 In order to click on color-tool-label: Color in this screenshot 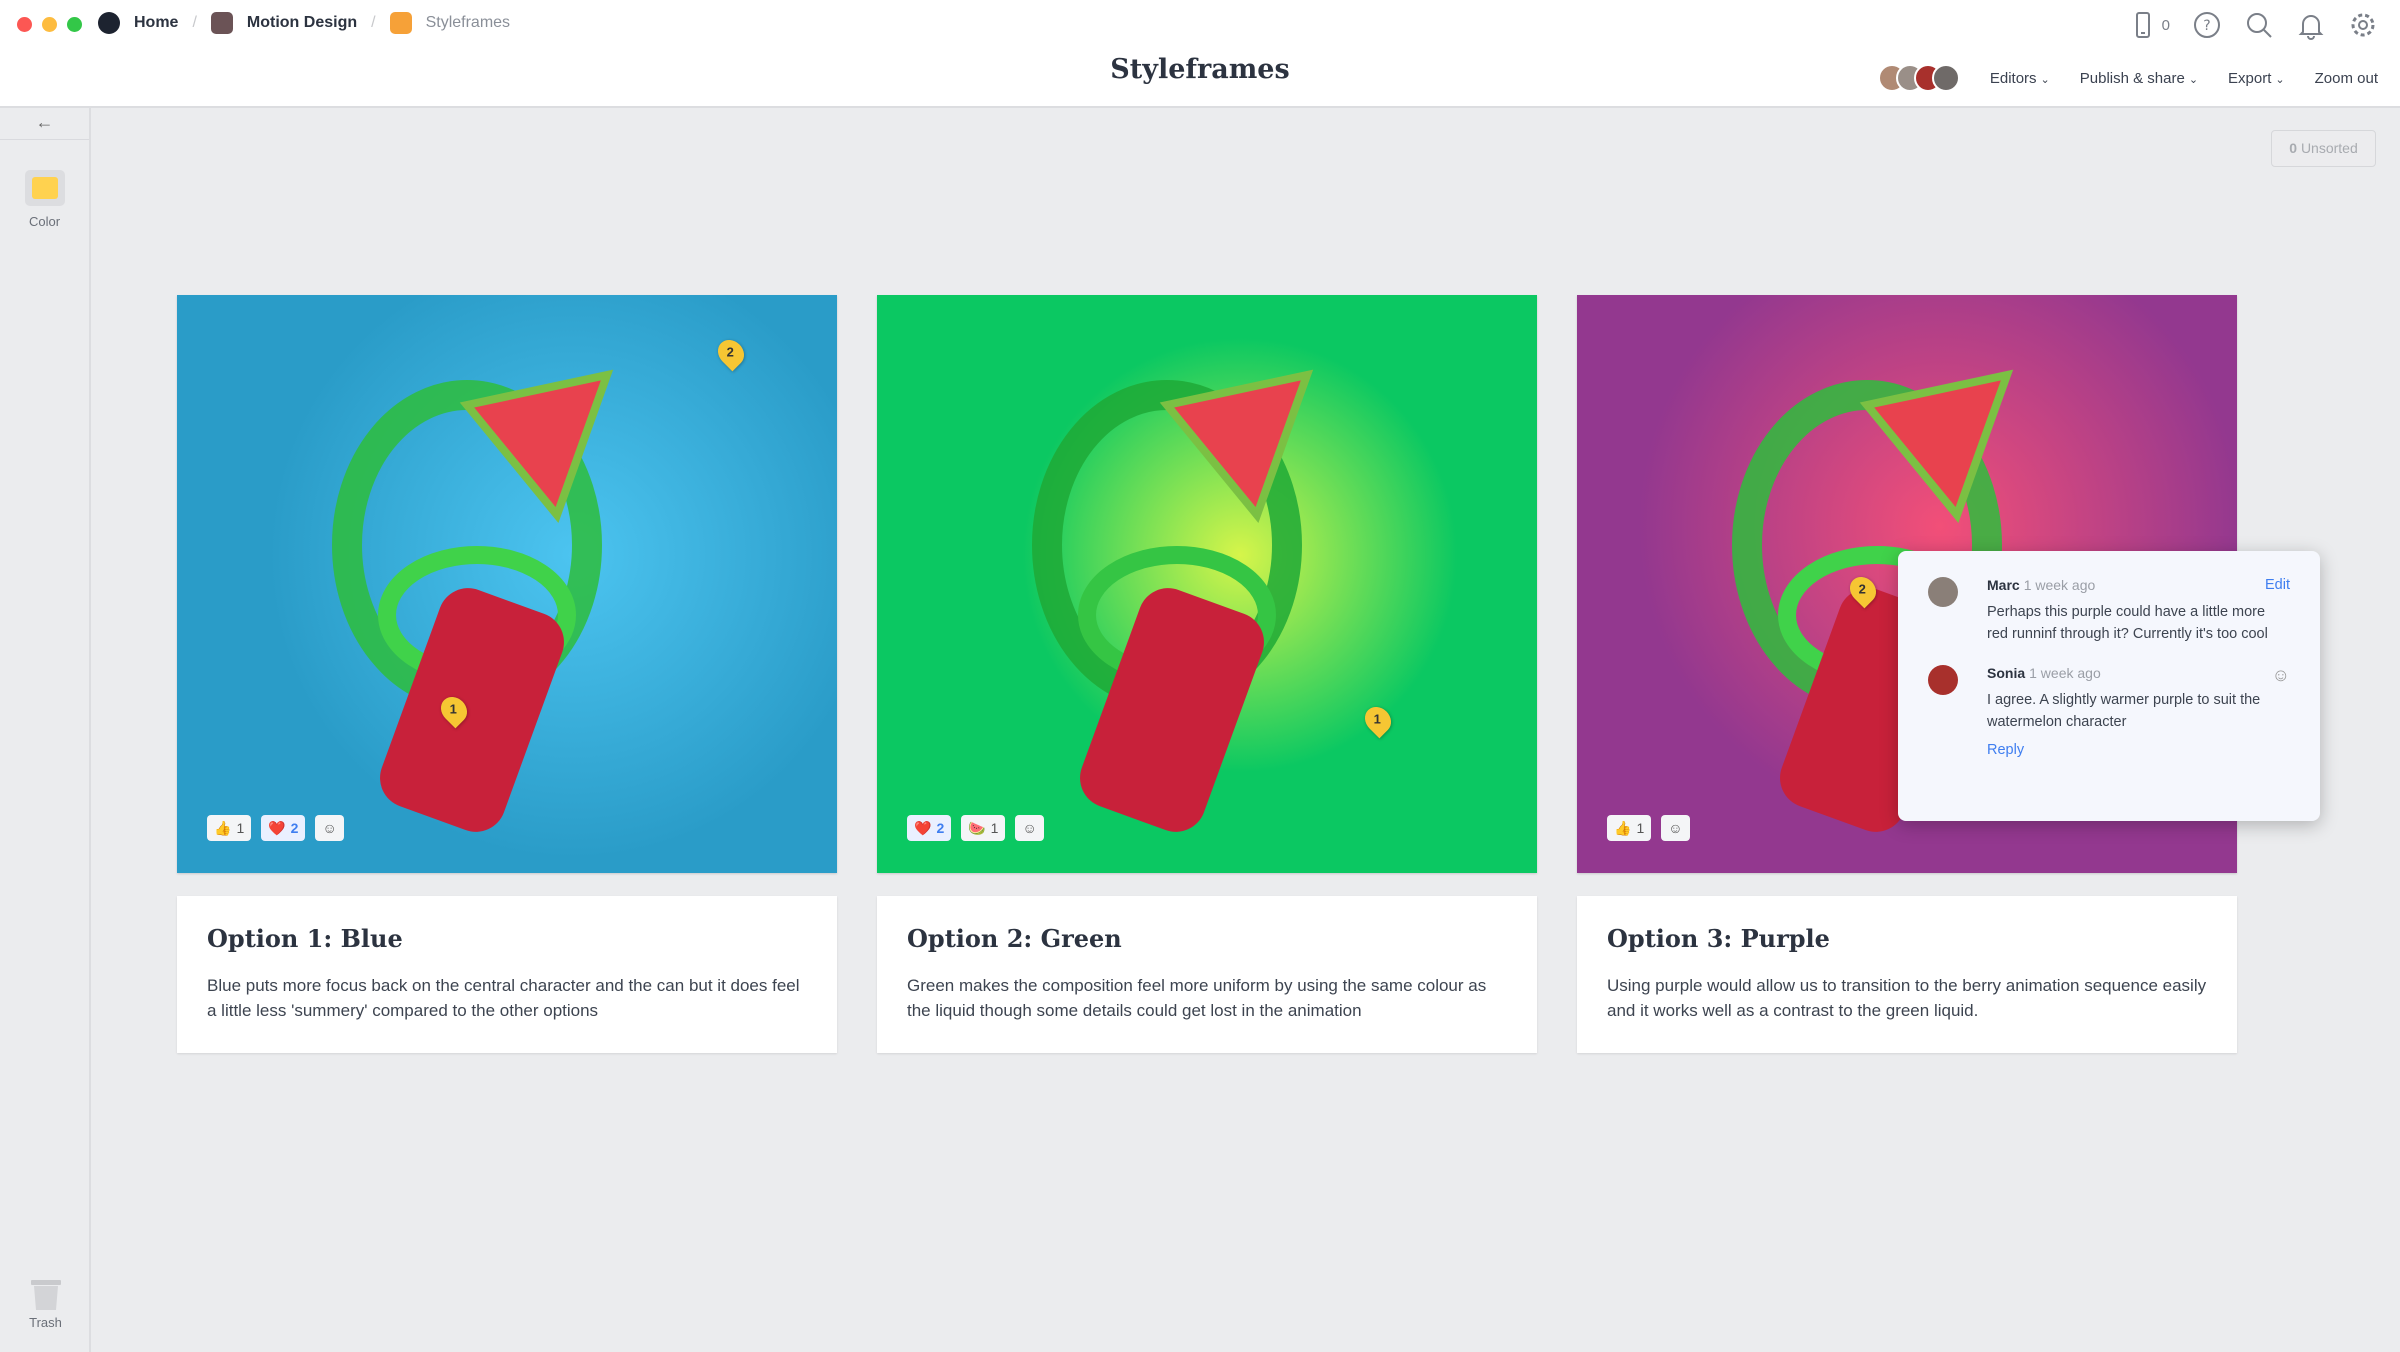, I will do `click(44, 221)`.